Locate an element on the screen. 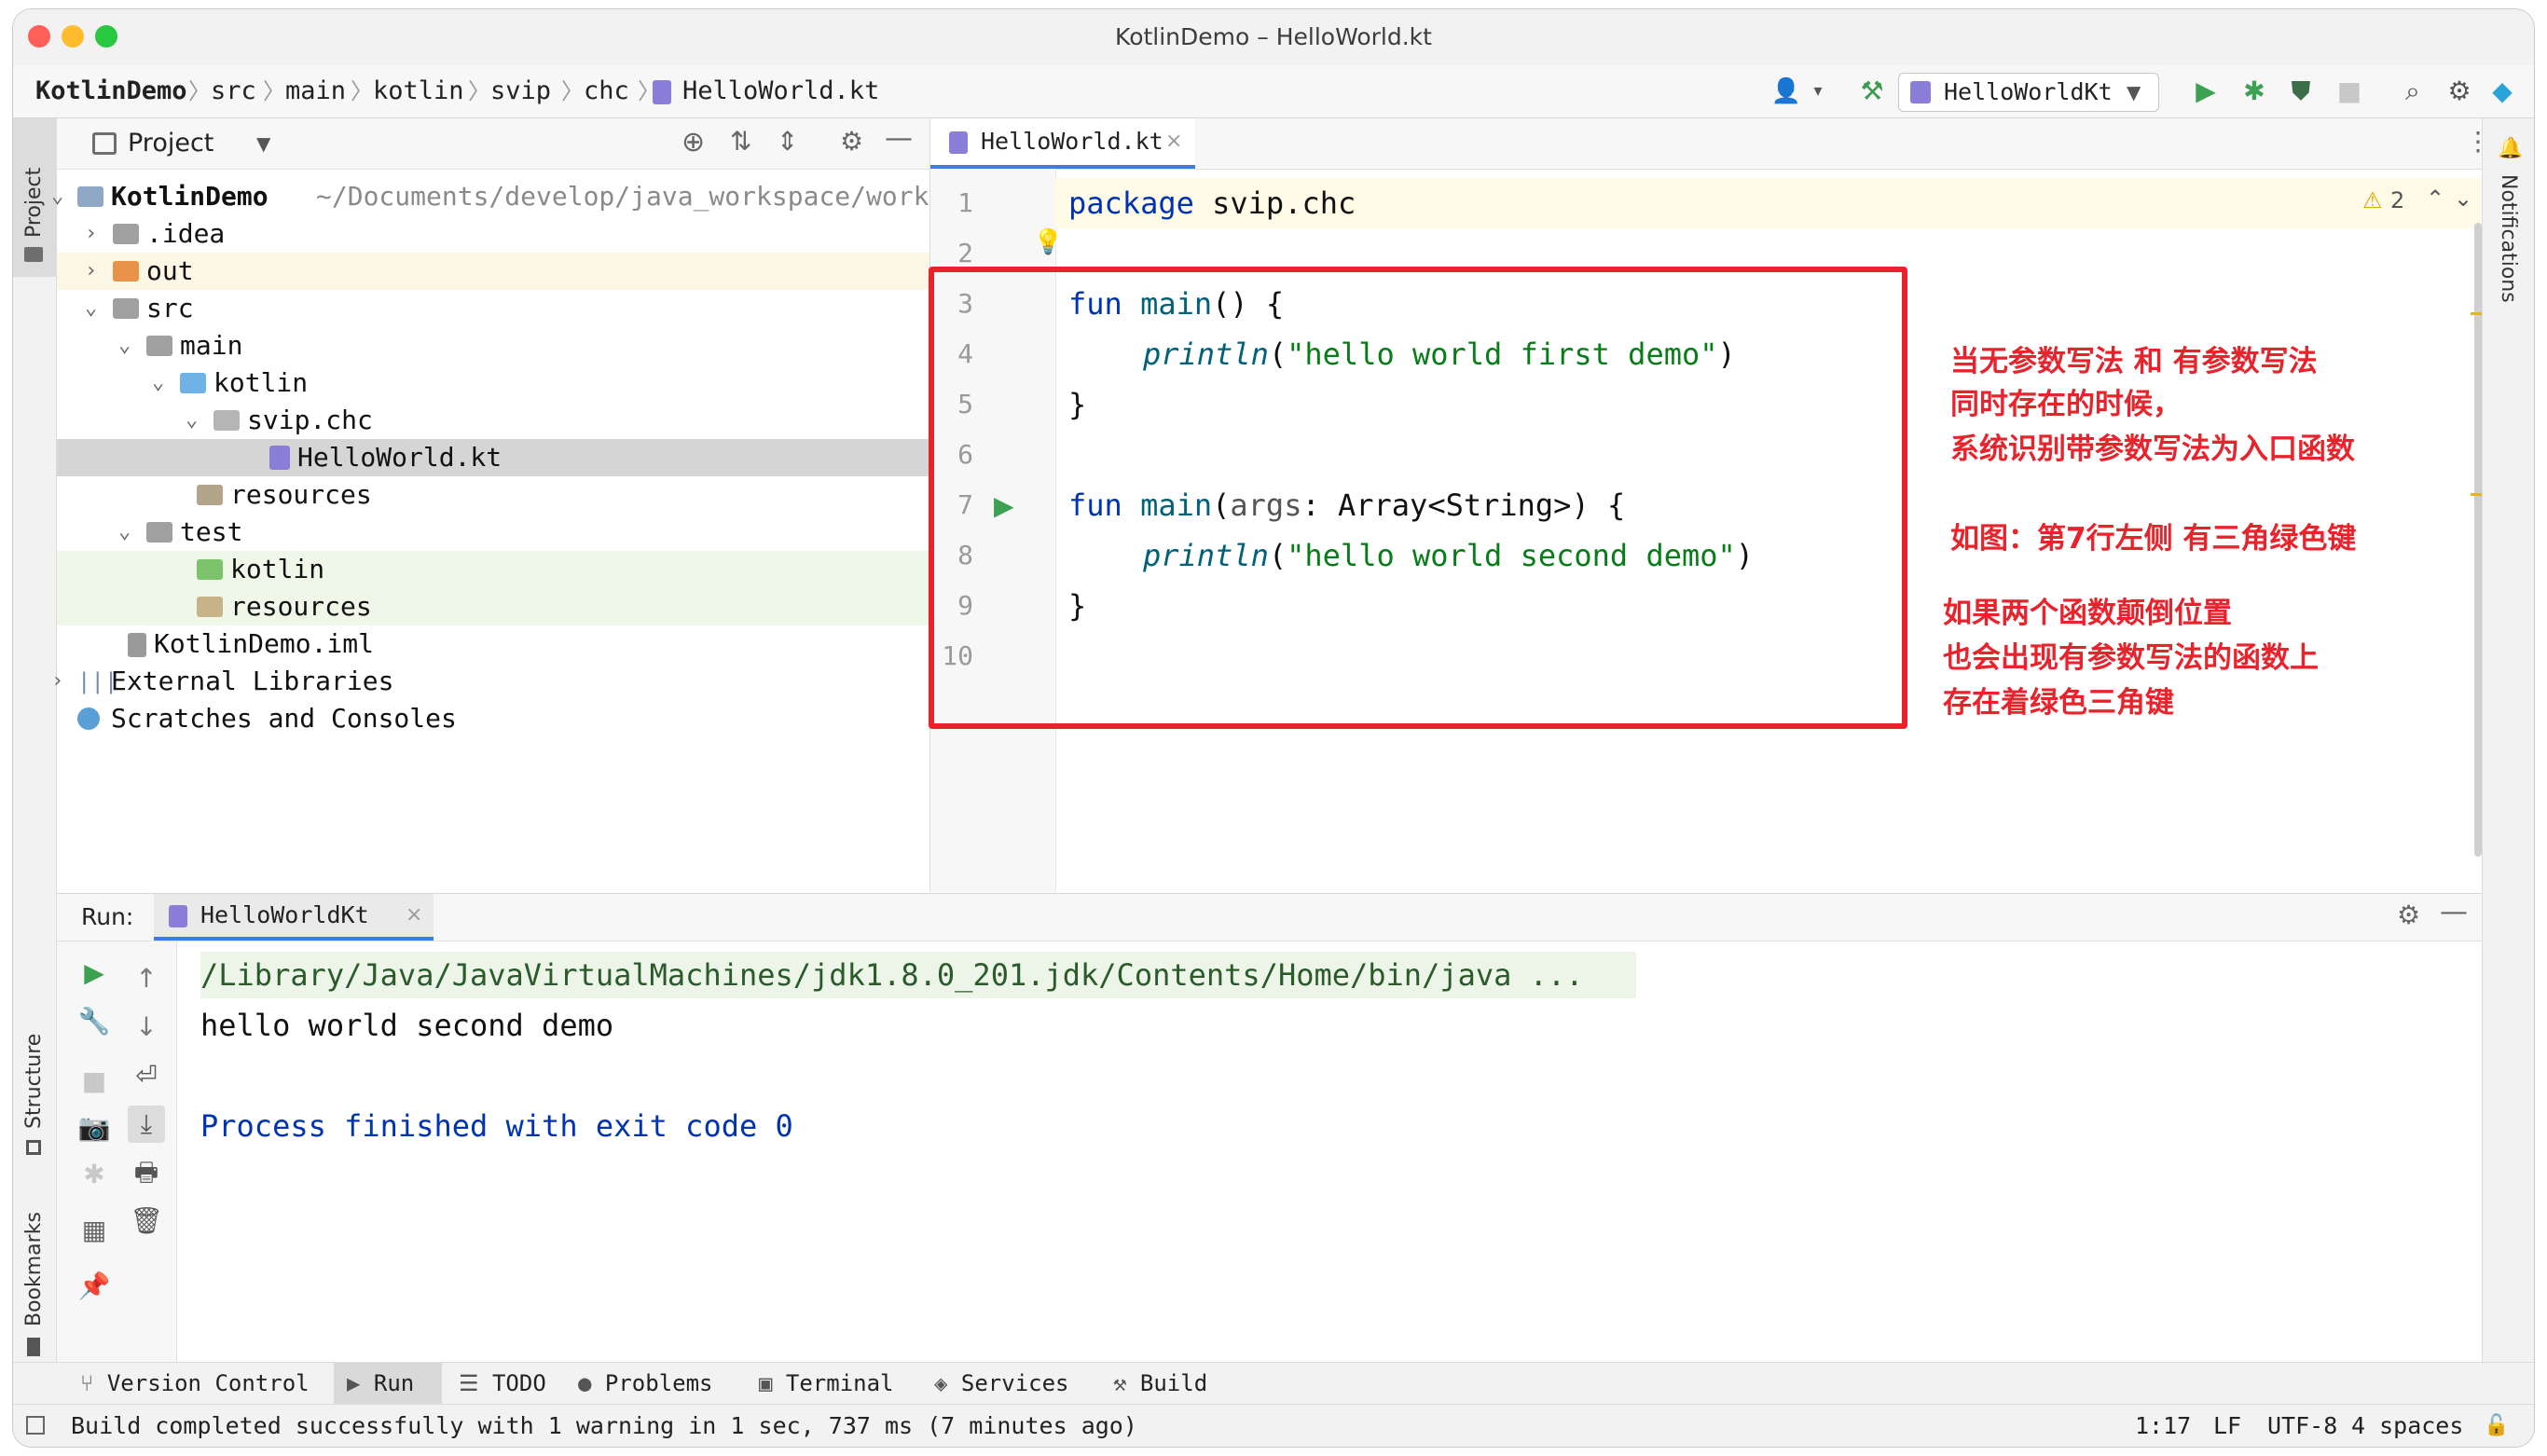 The height and width of the screenshot is (1456, 2547). breadcrumb-file: HelloWorld.kt is located at coordinates (780, 91).